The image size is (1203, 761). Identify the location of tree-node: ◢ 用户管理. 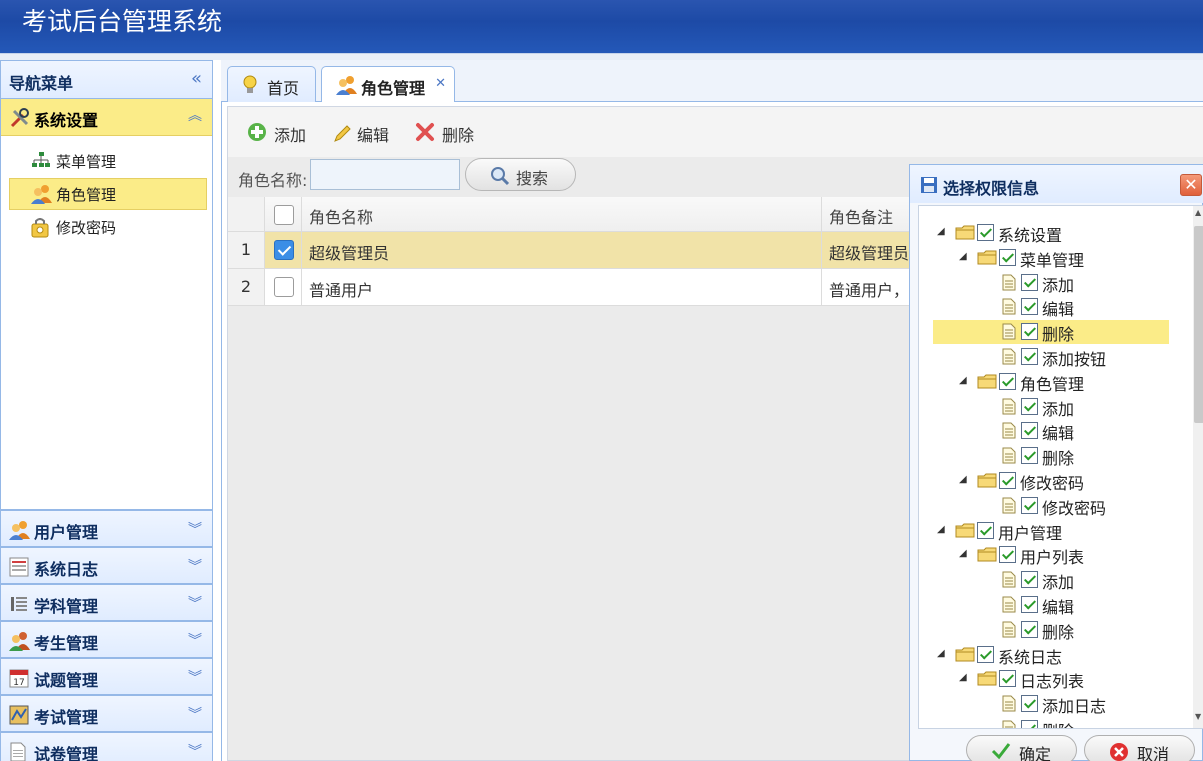
(1051, 531).